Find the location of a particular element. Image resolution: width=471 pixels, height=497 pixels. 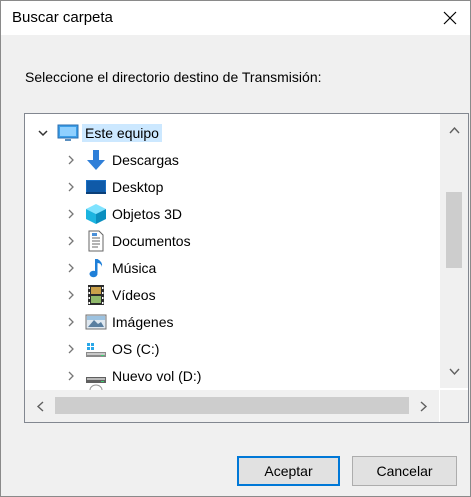

tree-item-label: OS (C:) is located at coordinates (136, 348).